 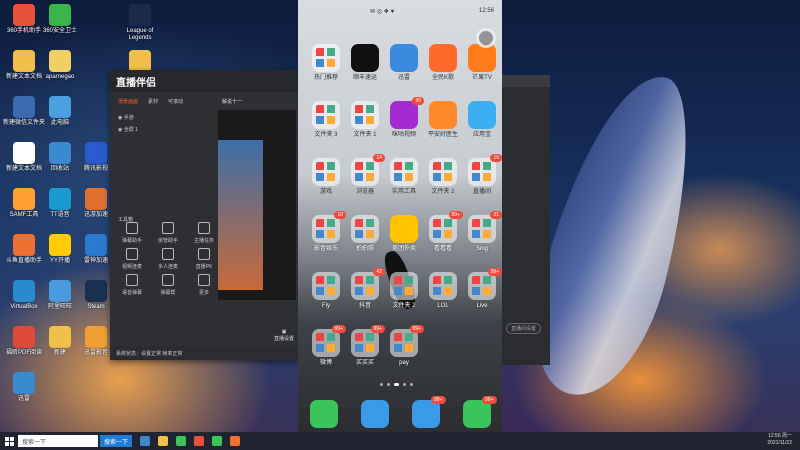 What do you see at coordinates (443, 63) in the screenshot?
I see `phone-app: 全民K歌` at bounding box center [443, 63].